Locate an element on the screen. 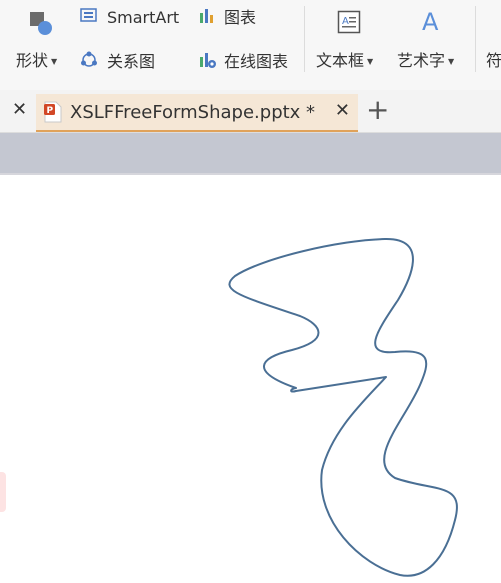 This screenshot has width=501, height=583. textbox-icon: A is located at coordinates (349, 24).